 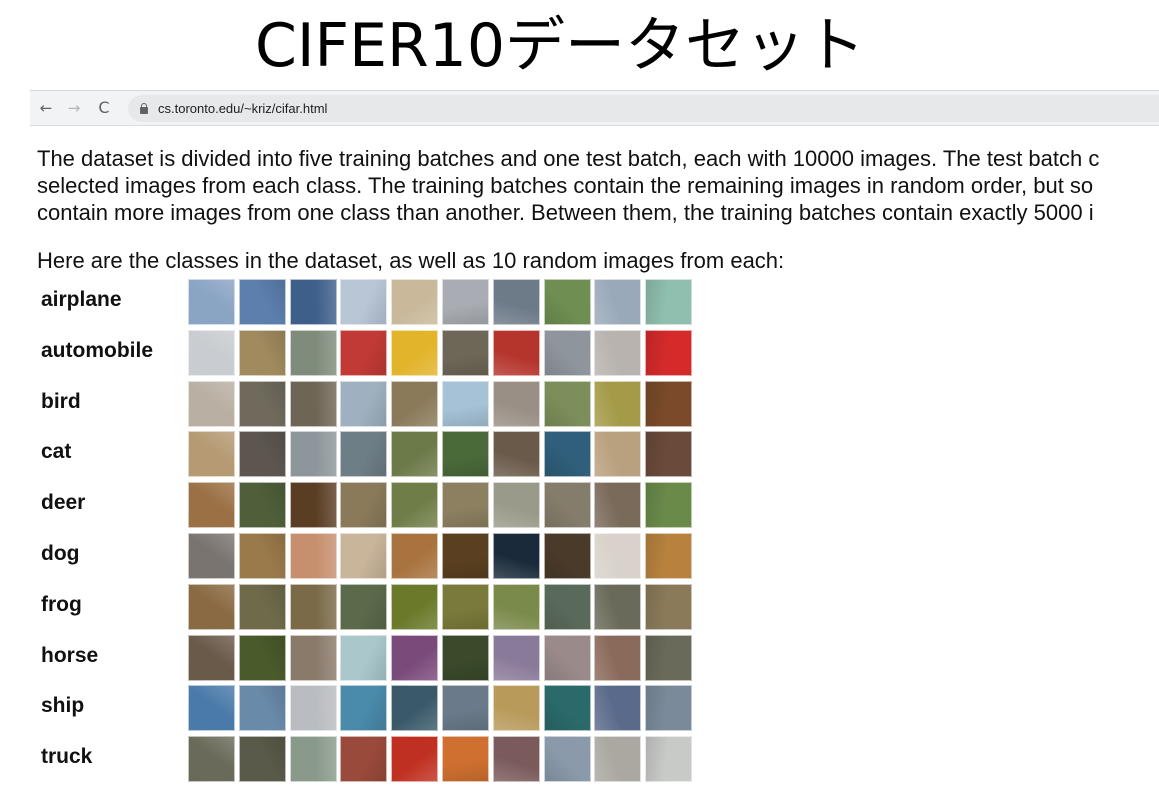 I want to click on class-row-bird: bird, so click(x=360, y=403).